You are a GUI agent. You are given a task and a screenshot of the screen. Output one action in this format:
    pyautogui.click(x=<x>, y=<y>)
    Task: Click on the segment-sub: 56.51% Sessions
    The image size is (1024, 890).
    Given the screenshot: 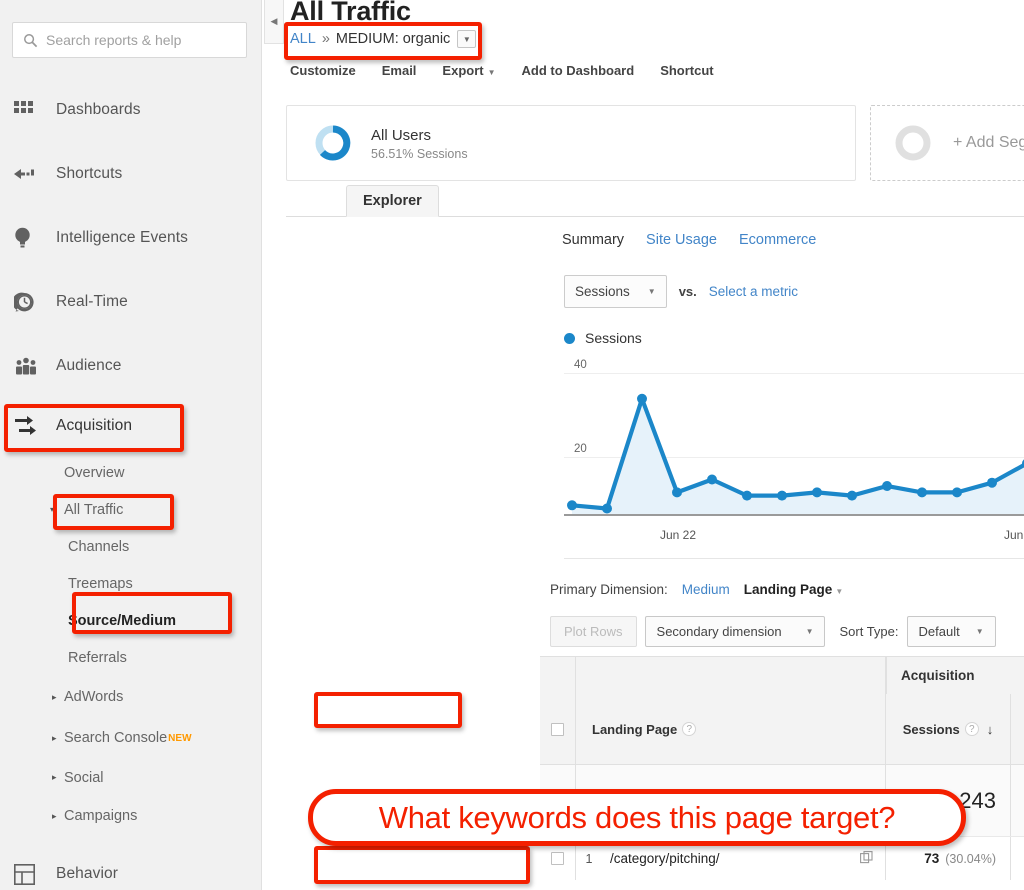 What is the action you would take?
    pyautogui.click(x=419, y=153)
    